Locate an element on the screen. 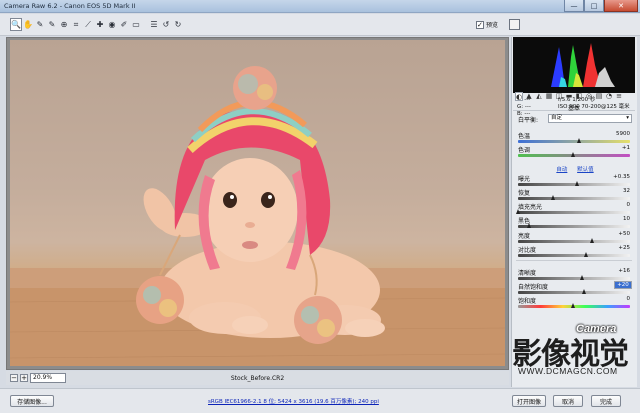  file-name: Stock_Before.CR2 is located at coordinates (257, 378).